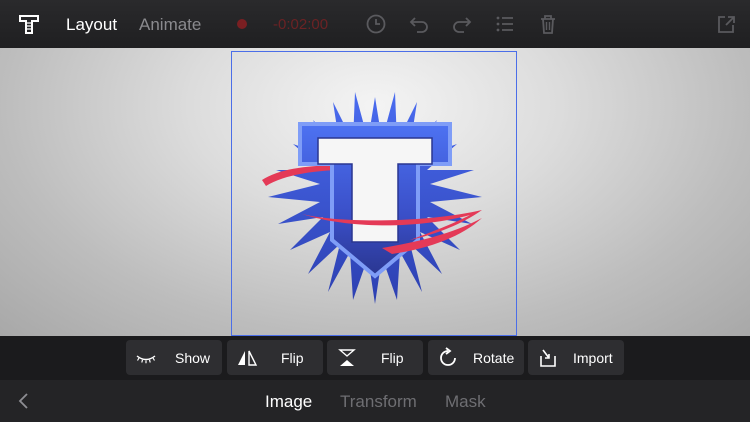 The image size is (750, 422). I want to click on flip-vertical-button: Flip, so click(375, 357).